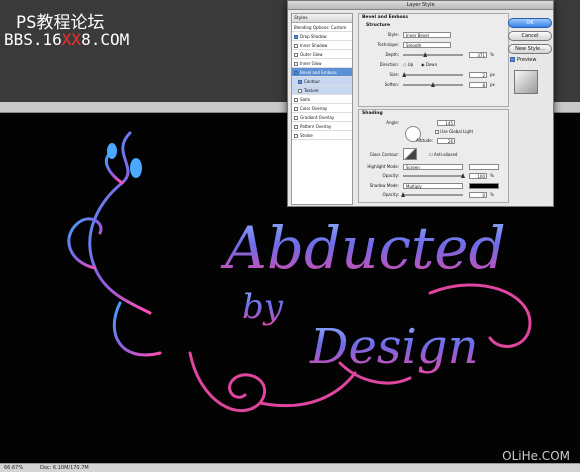 The height and width of the screenshot is (472, 580). What do you see at coordinates (427, 35) in the screenshot?
I see `style-dropdown: Inner Bevel` at bounding box center [427, 35].